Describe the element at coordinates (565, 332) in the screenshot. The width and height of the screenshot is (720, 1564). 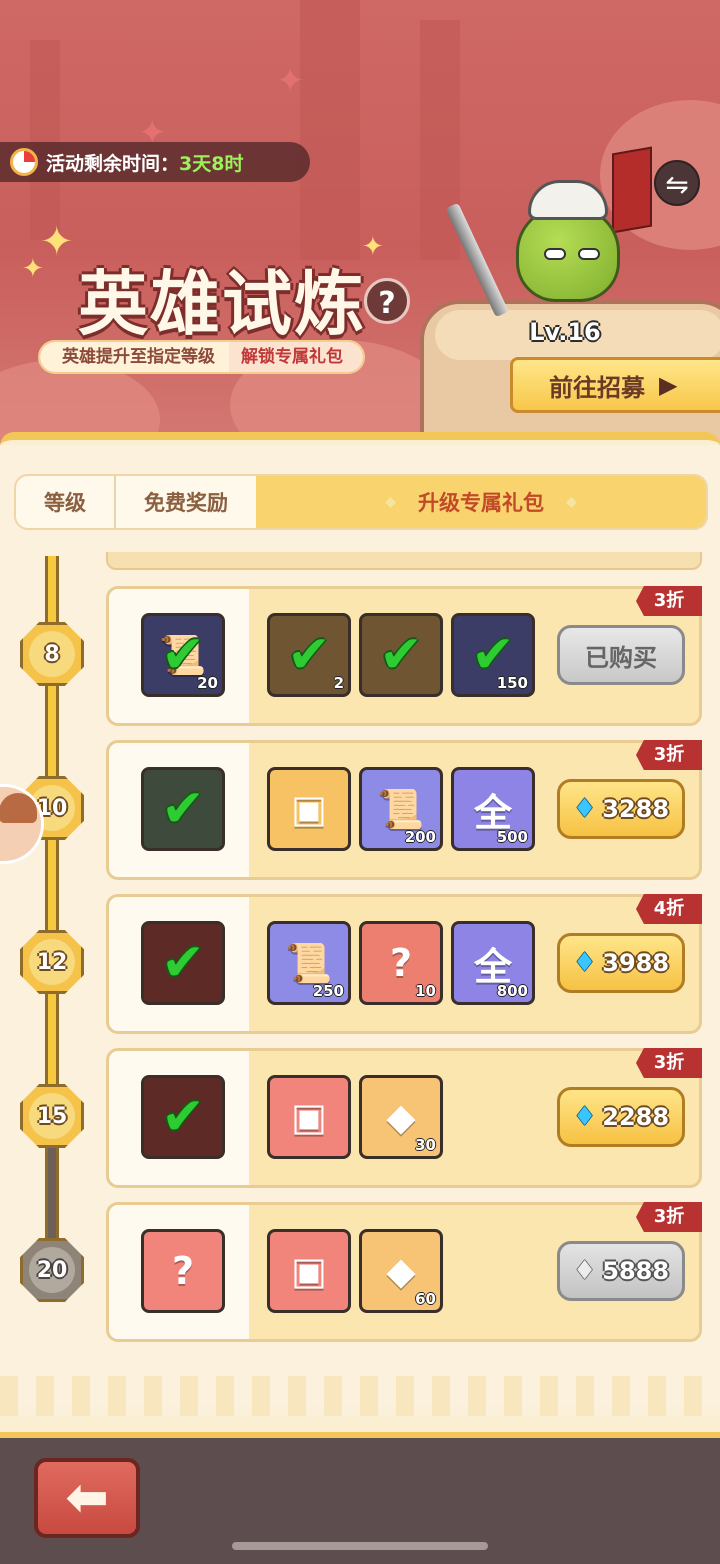
I see `hero-level-label: Lv.16` at that location.